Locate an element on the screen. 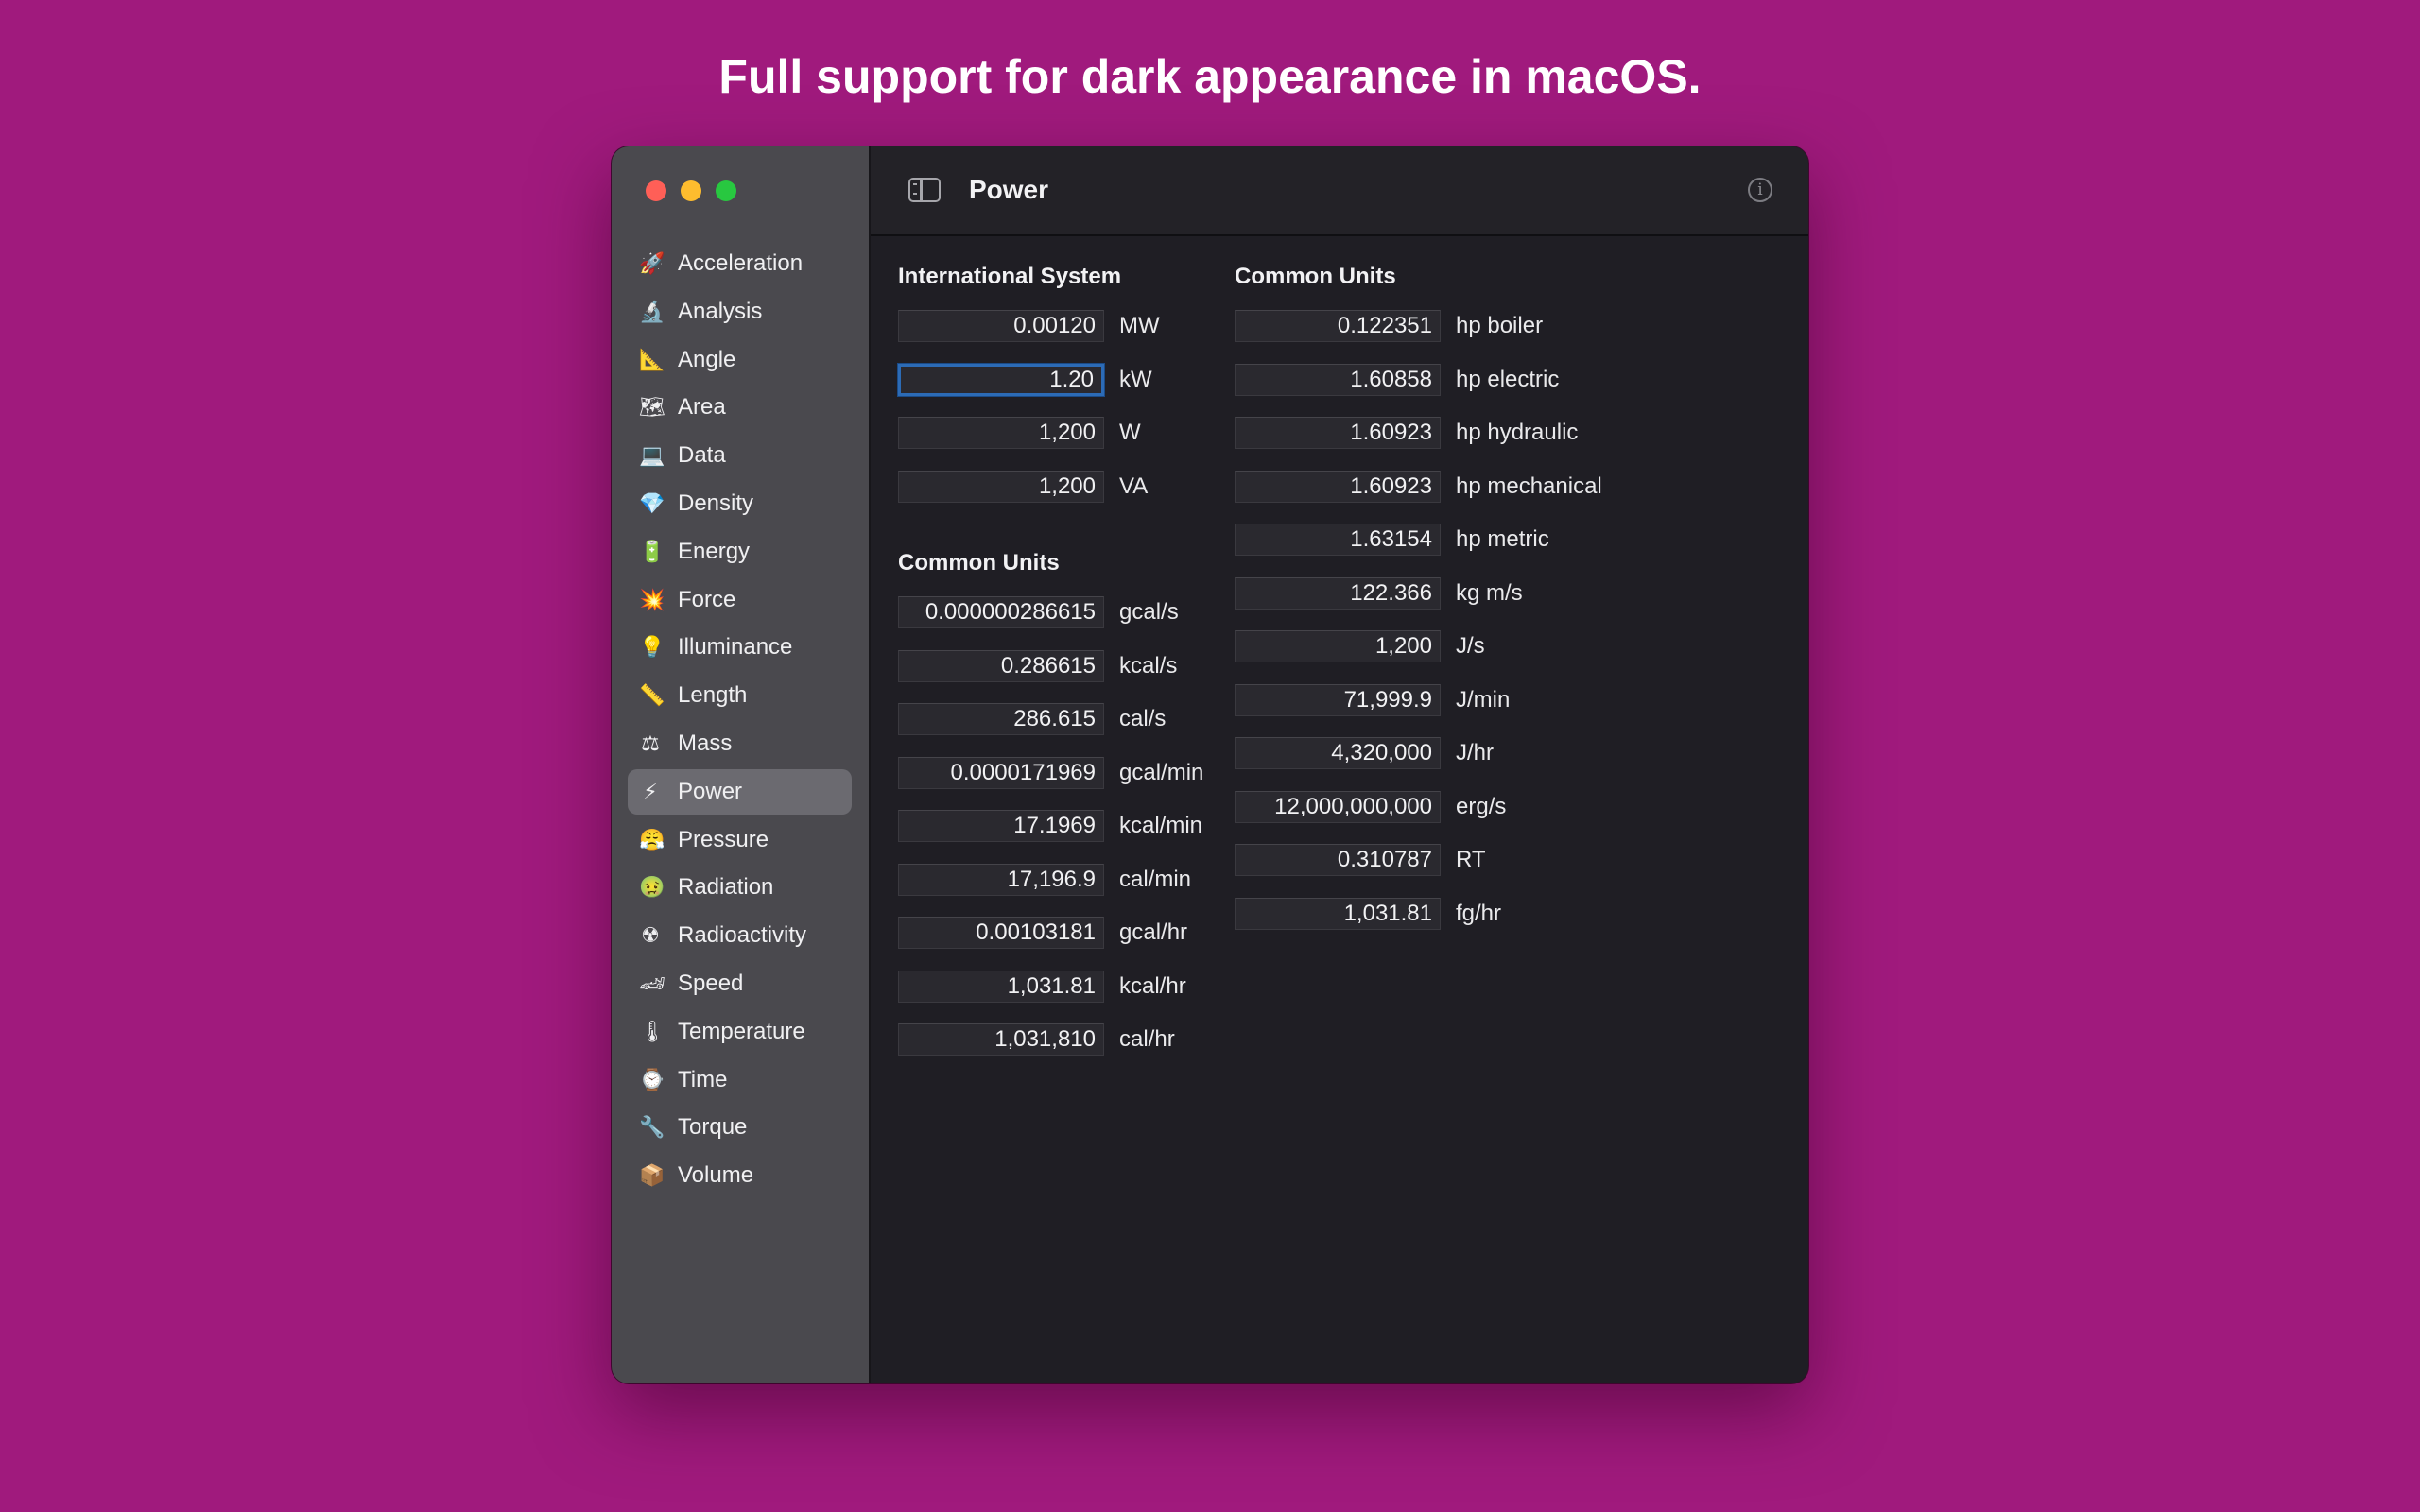 The height and width of the screenshot is (1512, 2420). conversion-row: 1,200 W is located at coordinates (1019, 433).